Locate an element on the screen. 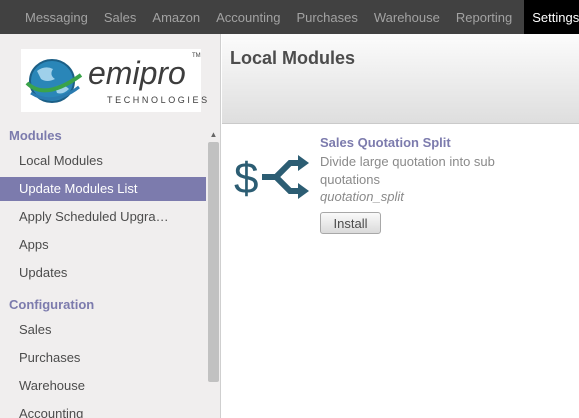  dollar-split-icon: $ is located at coordinates (271, 178).